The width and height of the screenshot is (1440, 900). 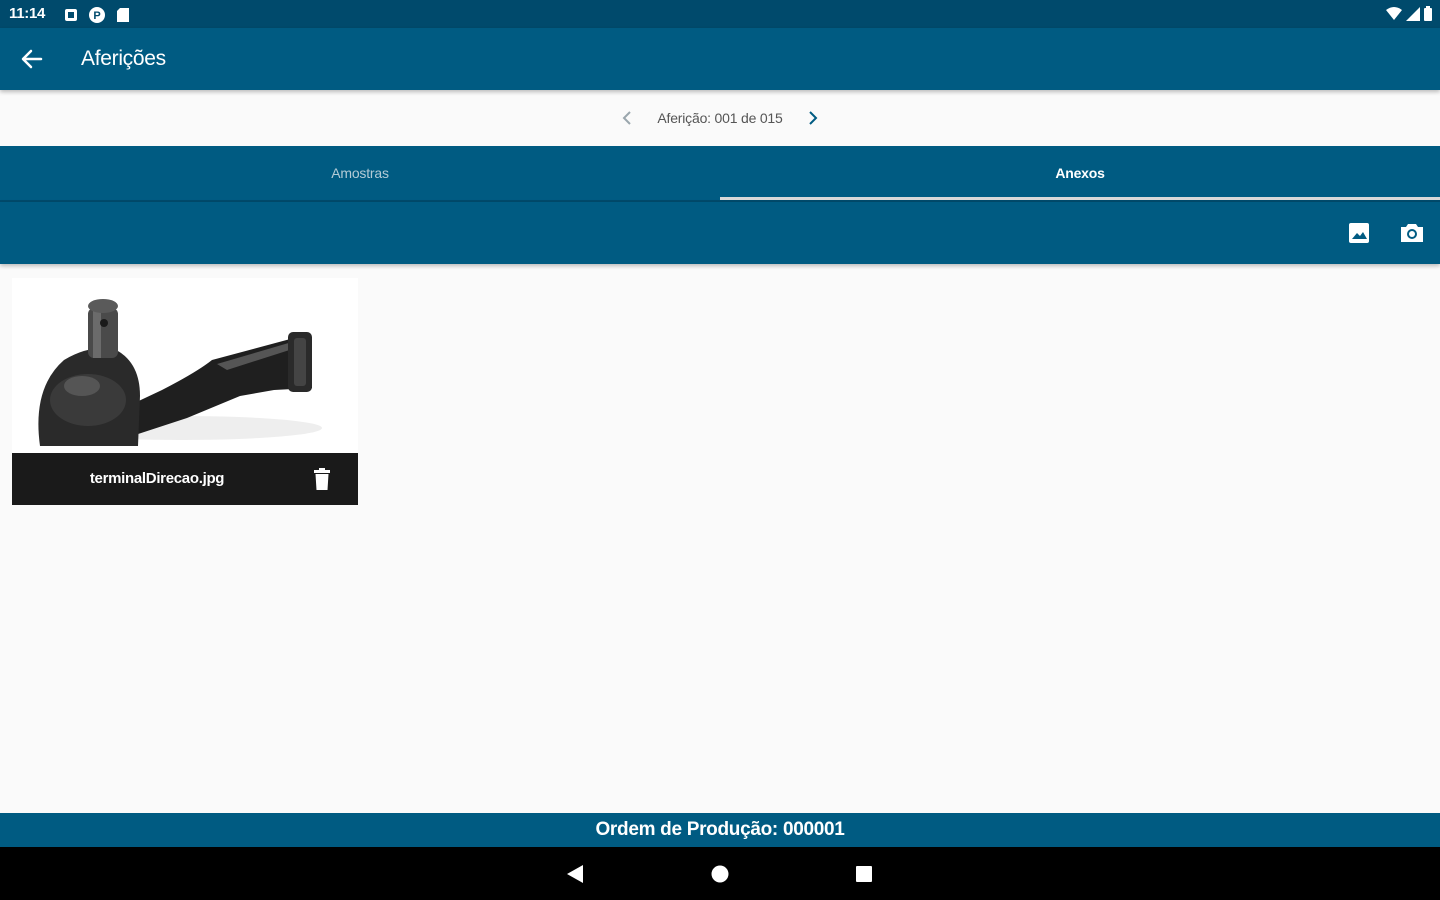 I want to click on attachment-card: terminalDirecao.jpg, so click(x=185, y=391).